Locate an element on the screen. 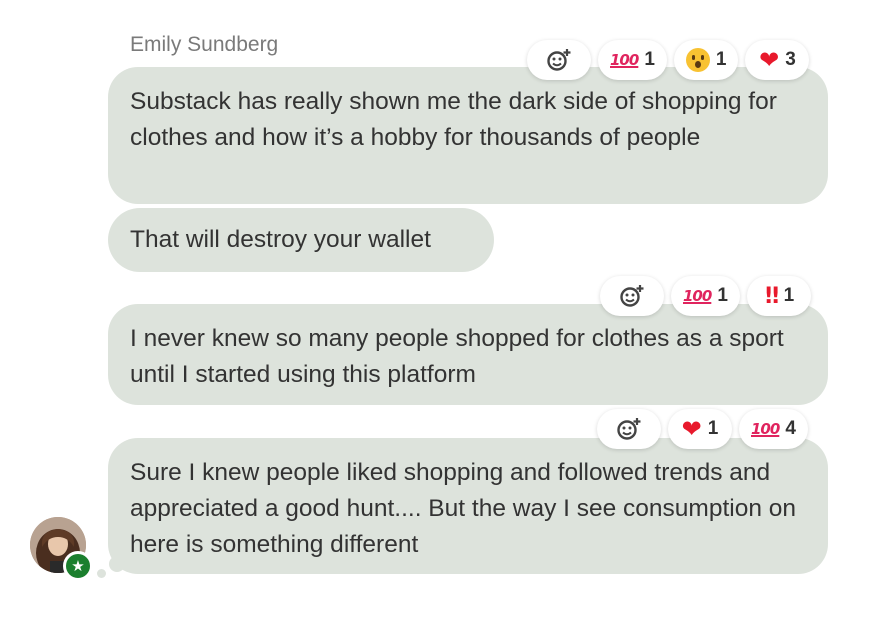 The height and width of the screenshot is (618, 882). reaction-count: 3 is located at coordinates (790, 59).